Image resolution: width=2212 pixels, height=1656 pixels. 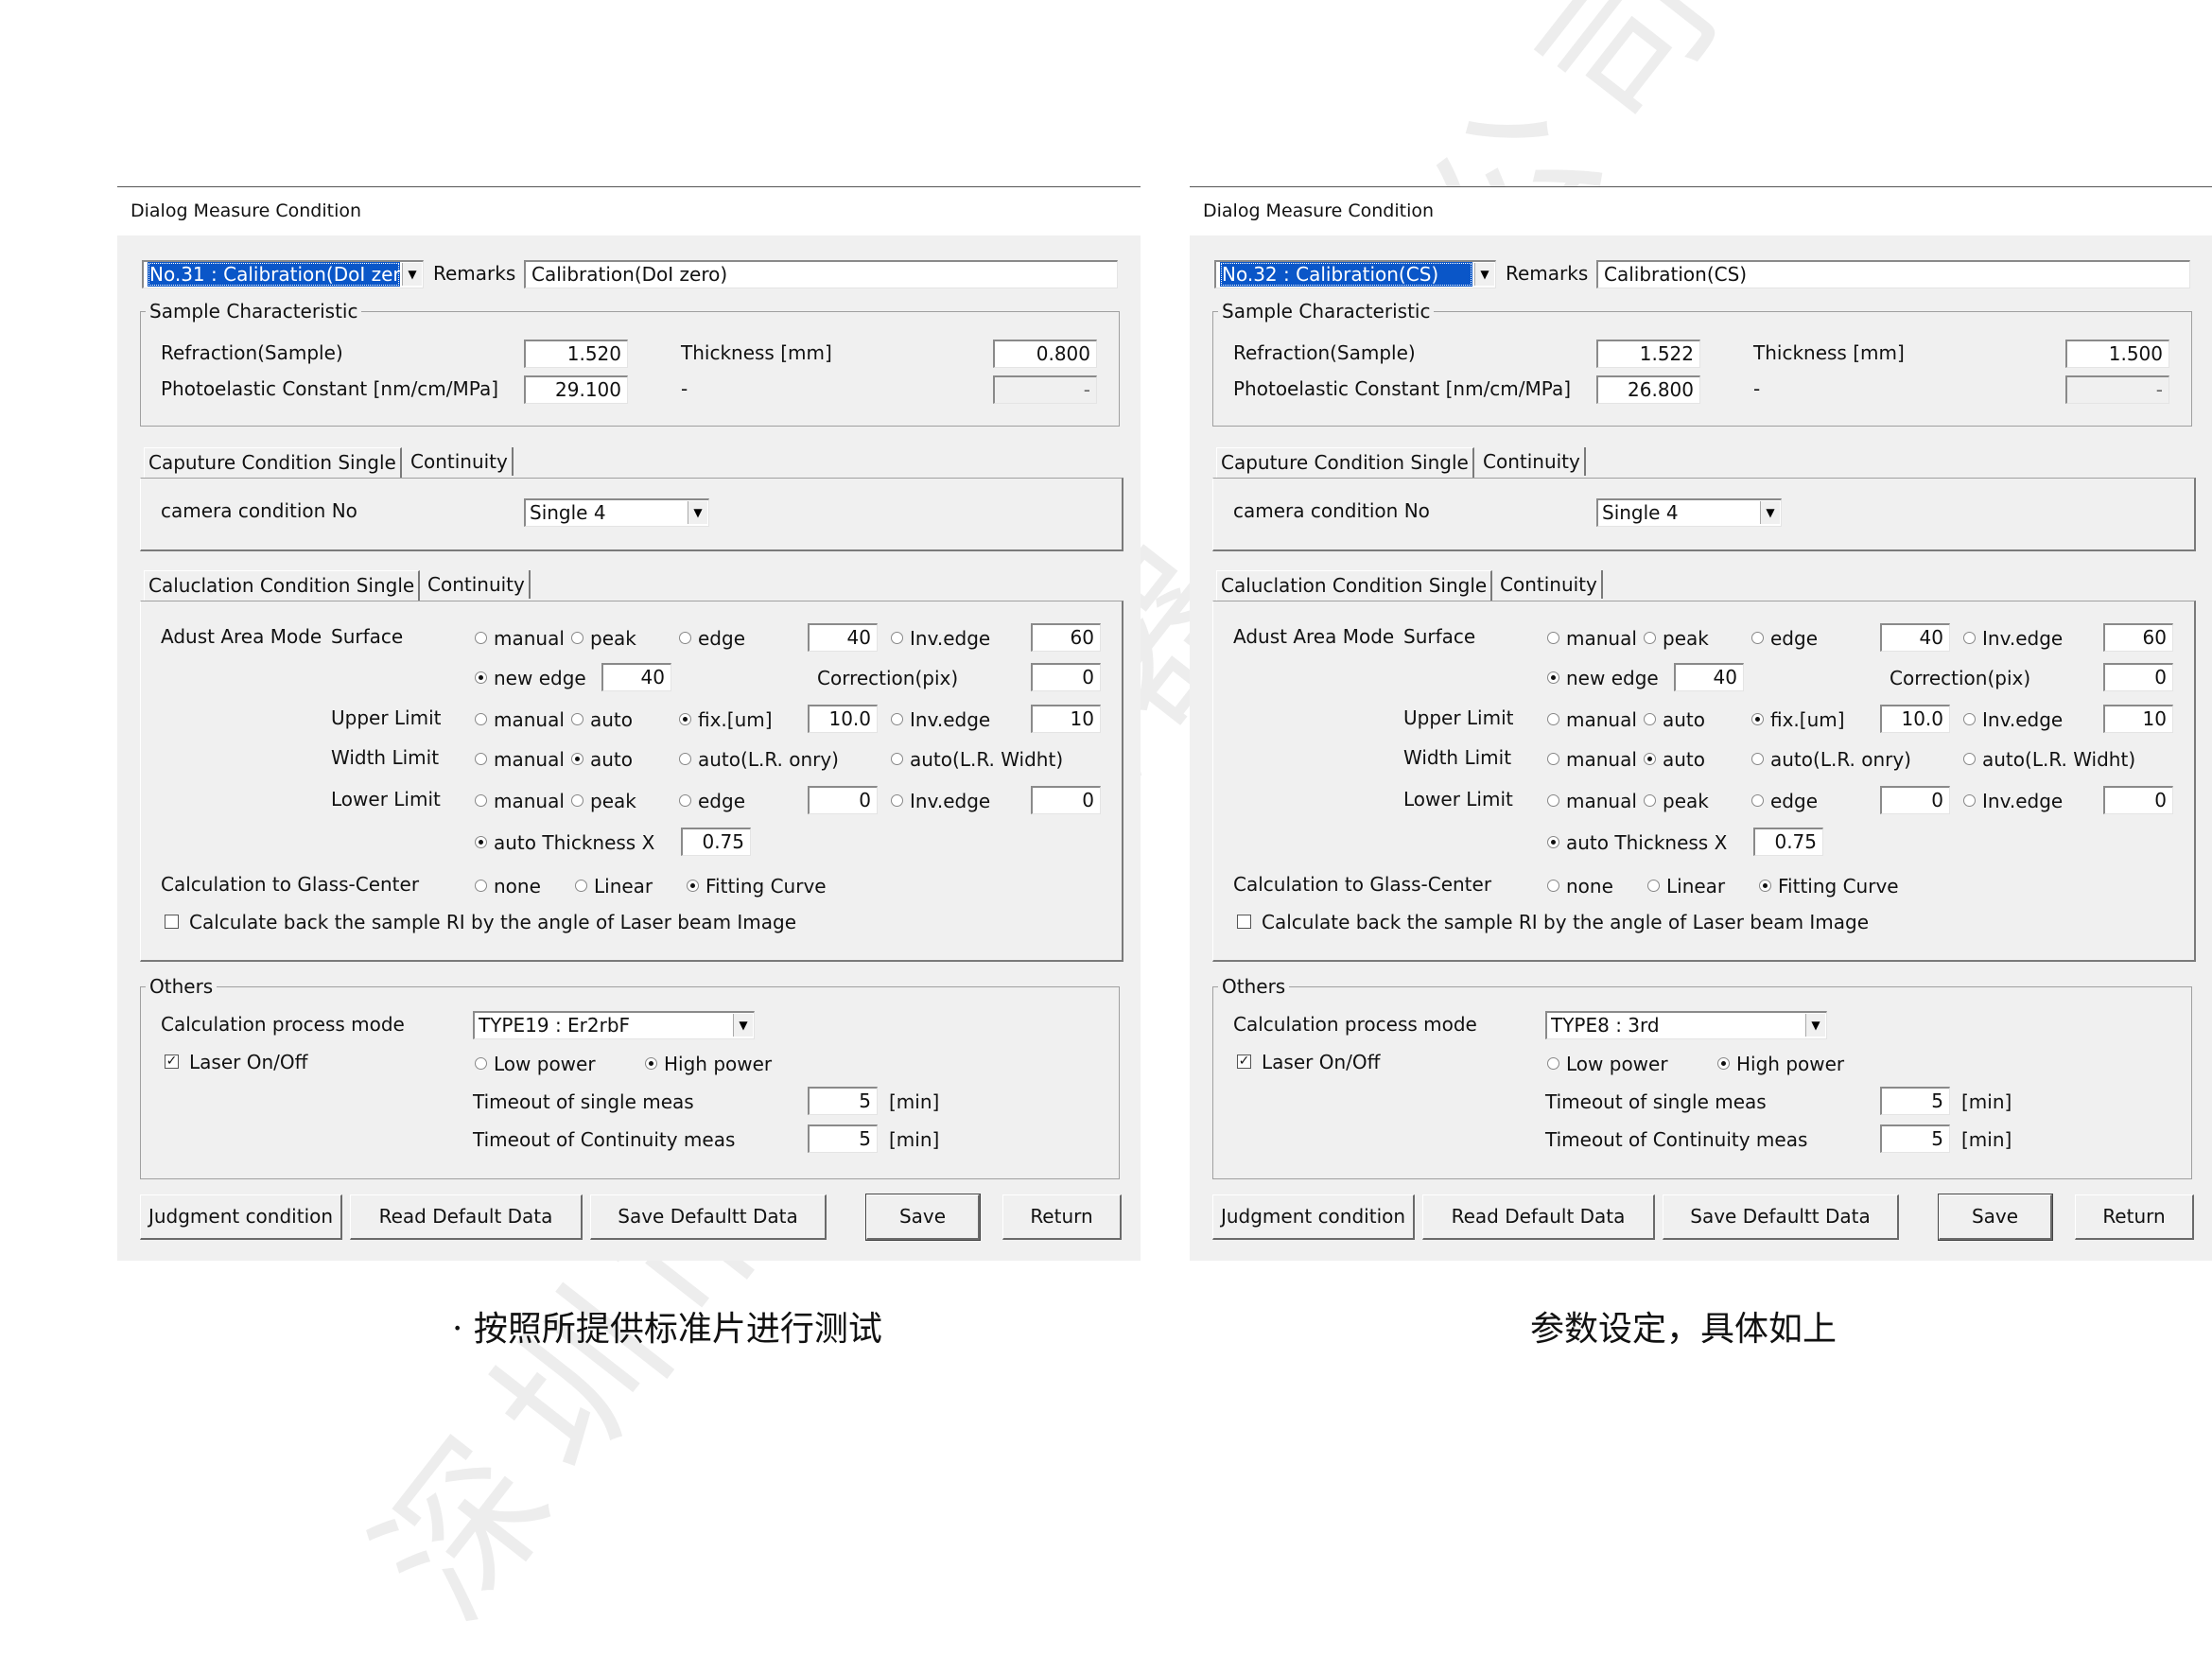 I want to click on surface-manual-radio, so click(x=1553, y=638).